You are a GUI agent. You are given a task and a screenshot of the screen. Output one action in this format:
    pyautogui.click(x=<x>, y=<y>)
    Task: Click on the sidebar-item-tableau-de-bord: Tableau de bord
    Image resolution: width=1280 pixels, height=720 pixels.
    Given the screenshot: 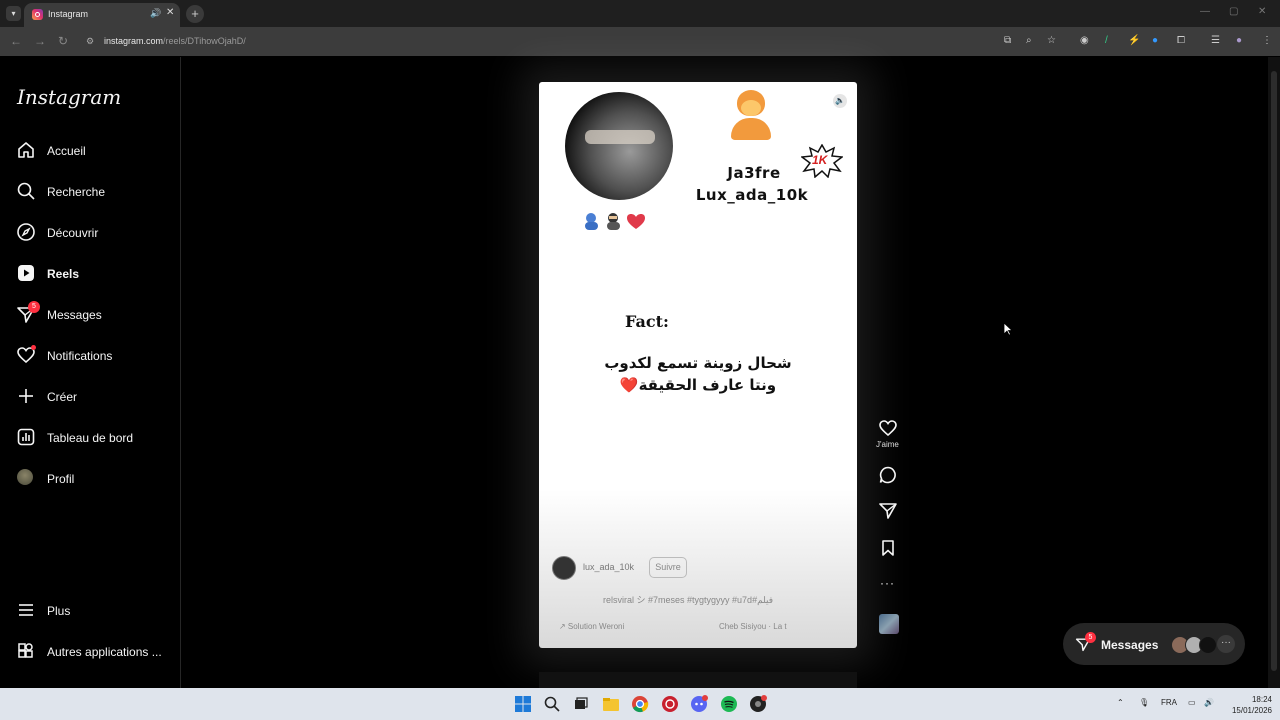 What is the action you would take?
    pyautogui.click(x=96, y=439)
    